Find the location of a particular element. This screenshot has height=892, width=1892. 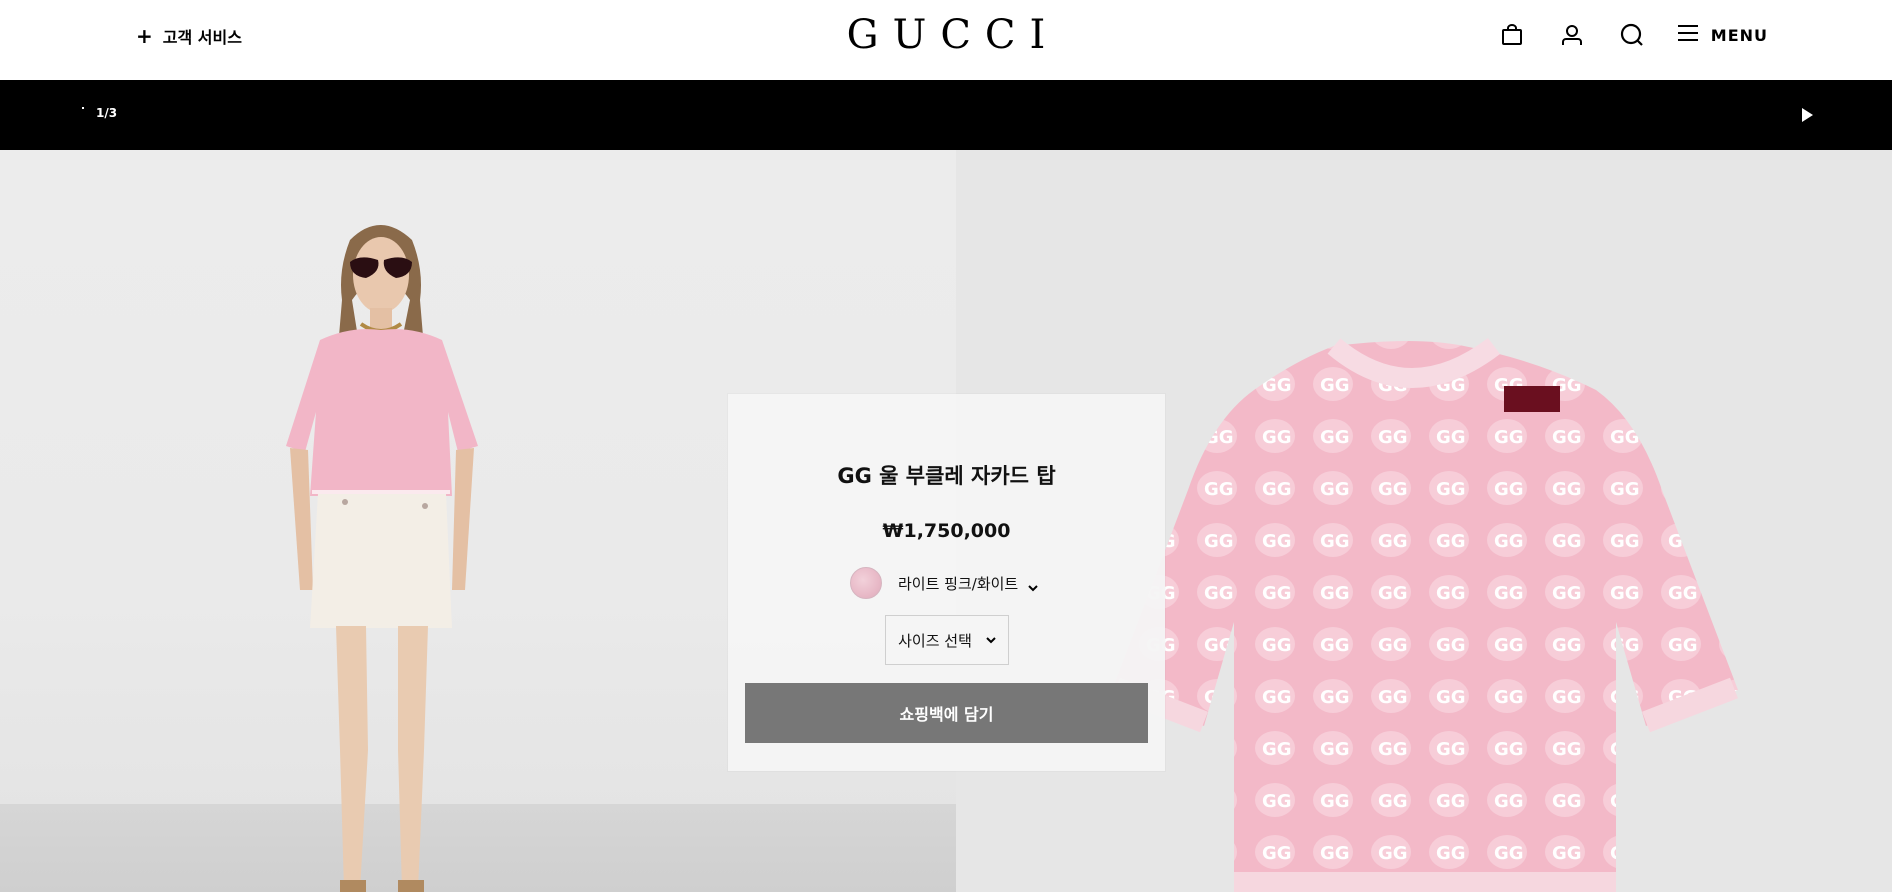

color-label: 라이트 핑크/화이트 is located at coordinates (958, 583).